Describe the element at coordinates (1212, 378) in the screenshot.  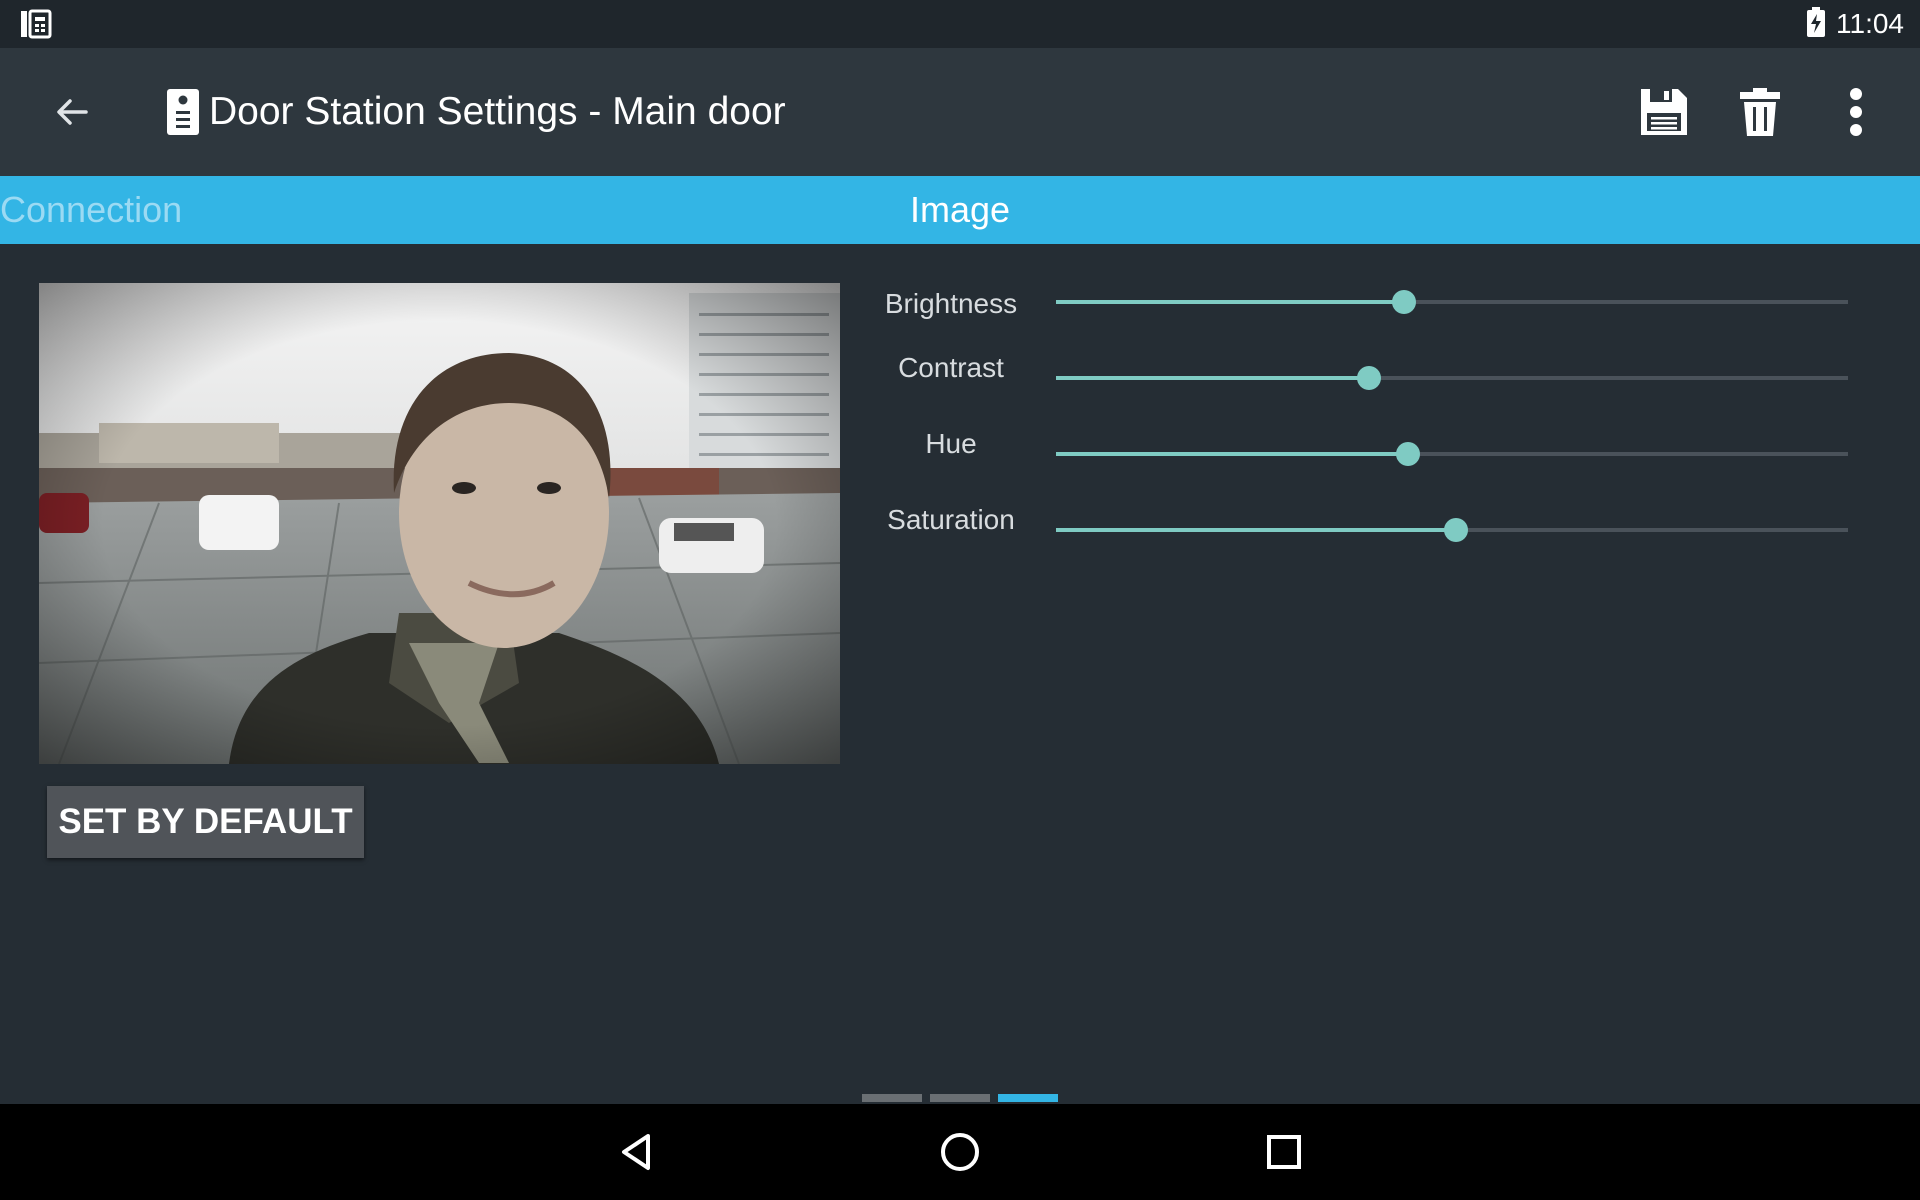
I see `contrast-slider-fill` at that location.